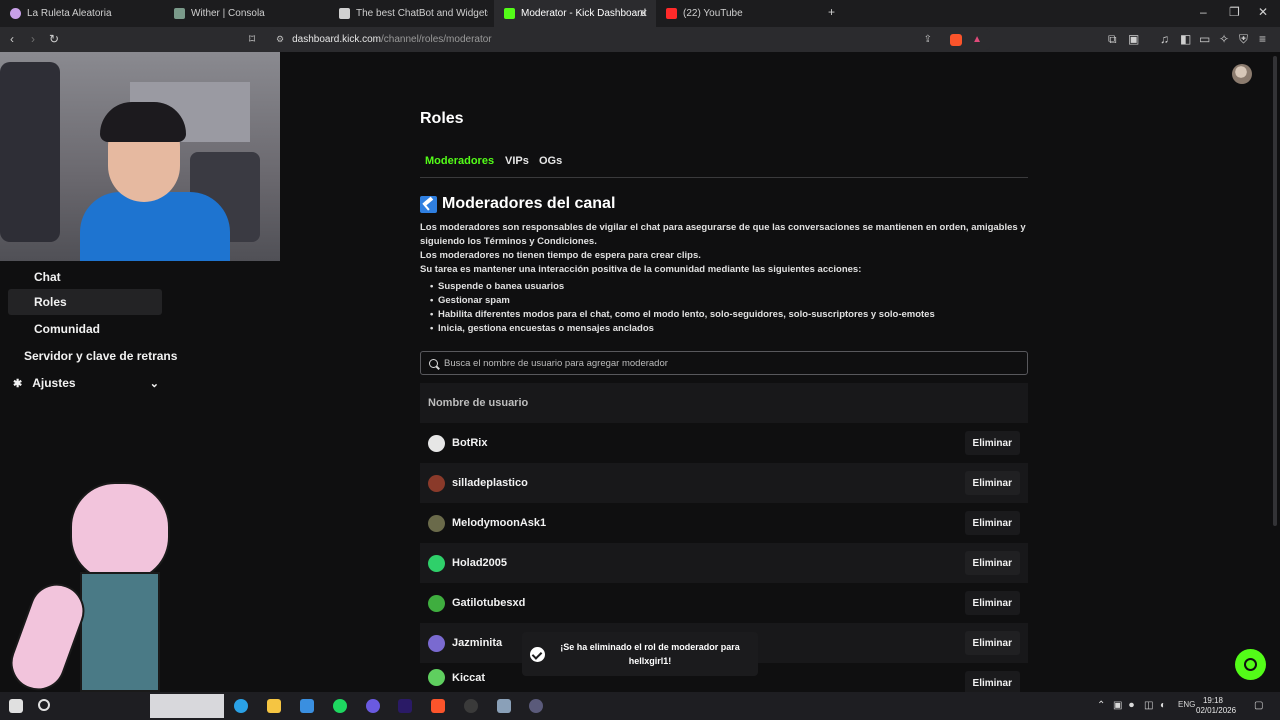 The image size is (1280, 720). Describe the element at coordinates (471, 706) in the screenshot. I see `obs-icon` at that location.